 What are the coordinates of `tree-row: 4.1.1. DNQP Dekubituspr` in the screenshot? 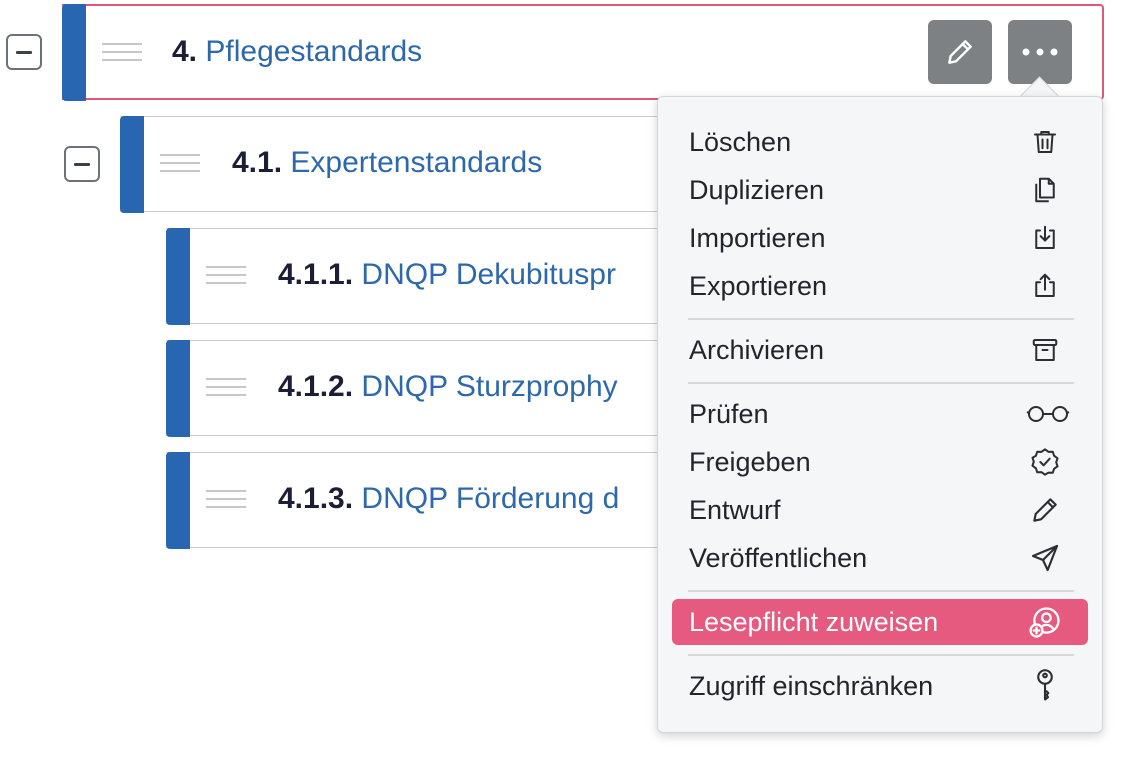 It's located at (426, 276).